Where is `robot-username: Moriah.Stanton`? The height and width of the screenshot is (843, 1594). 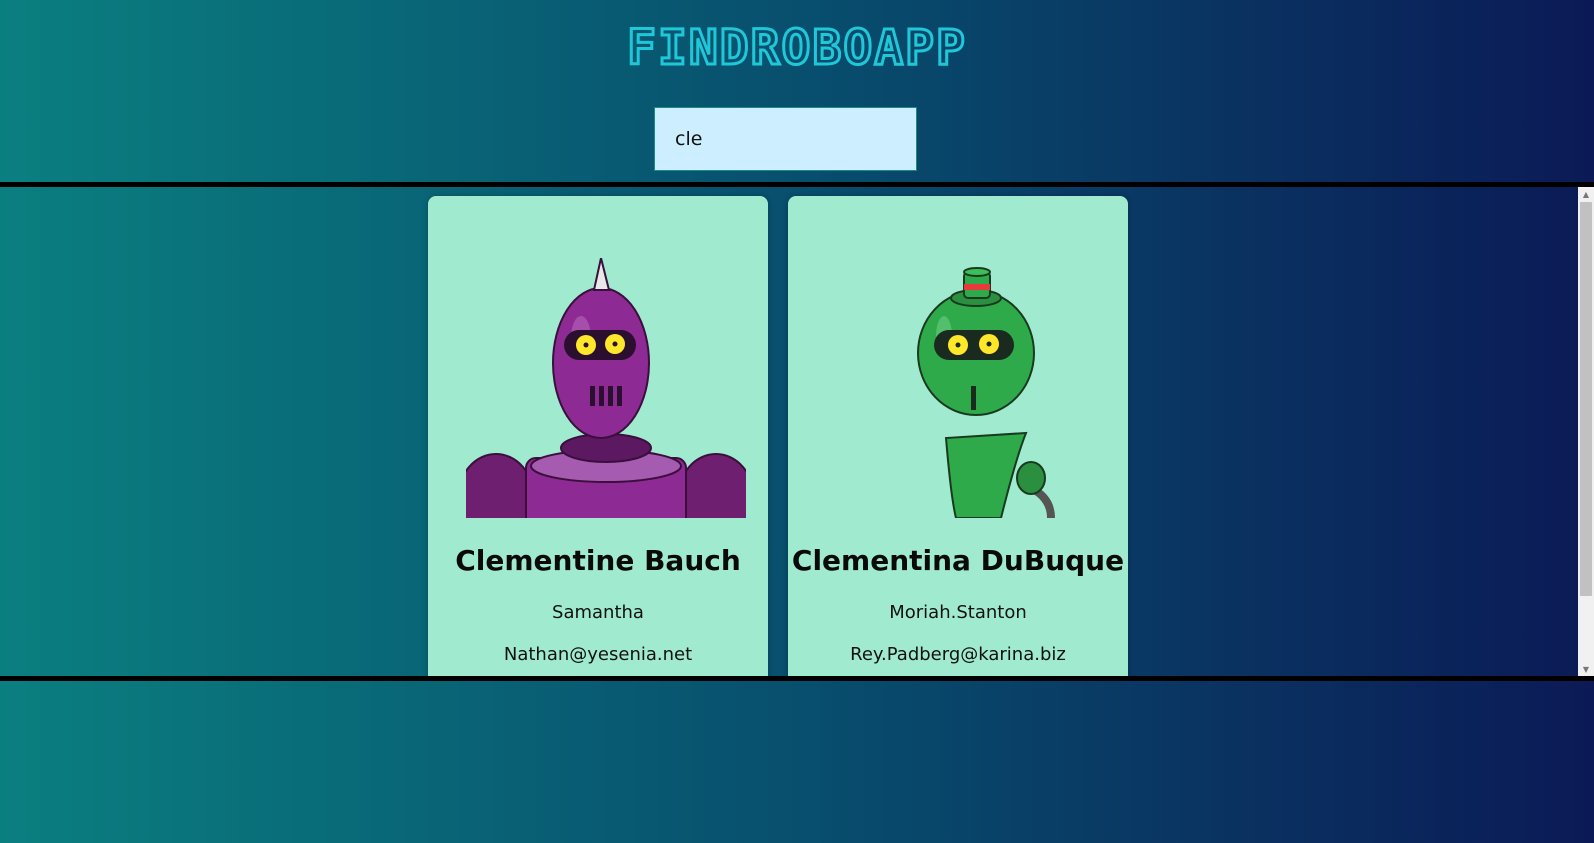
robot-username: Moriah.Stanton is located at coordinates (958, 612).